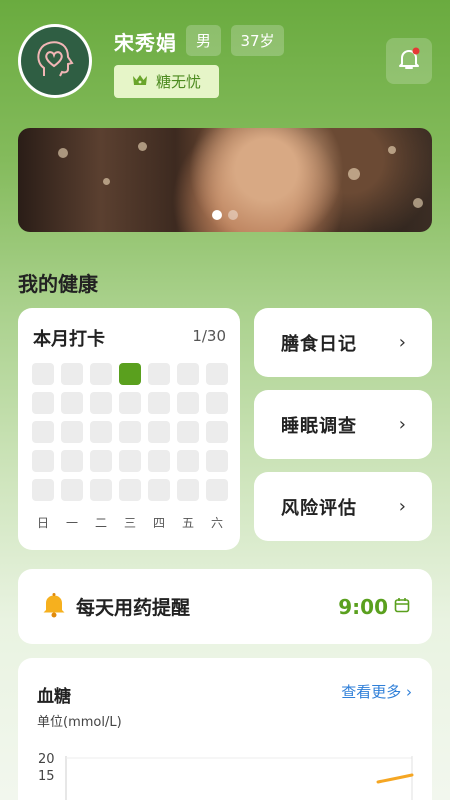 Image resolution: width=450 pixels, height=800 pixels. What do you see at coordinates (371, 692) in the screenshot?
I see `view-more-label: 查看更多` at bounding box center [371, 692].